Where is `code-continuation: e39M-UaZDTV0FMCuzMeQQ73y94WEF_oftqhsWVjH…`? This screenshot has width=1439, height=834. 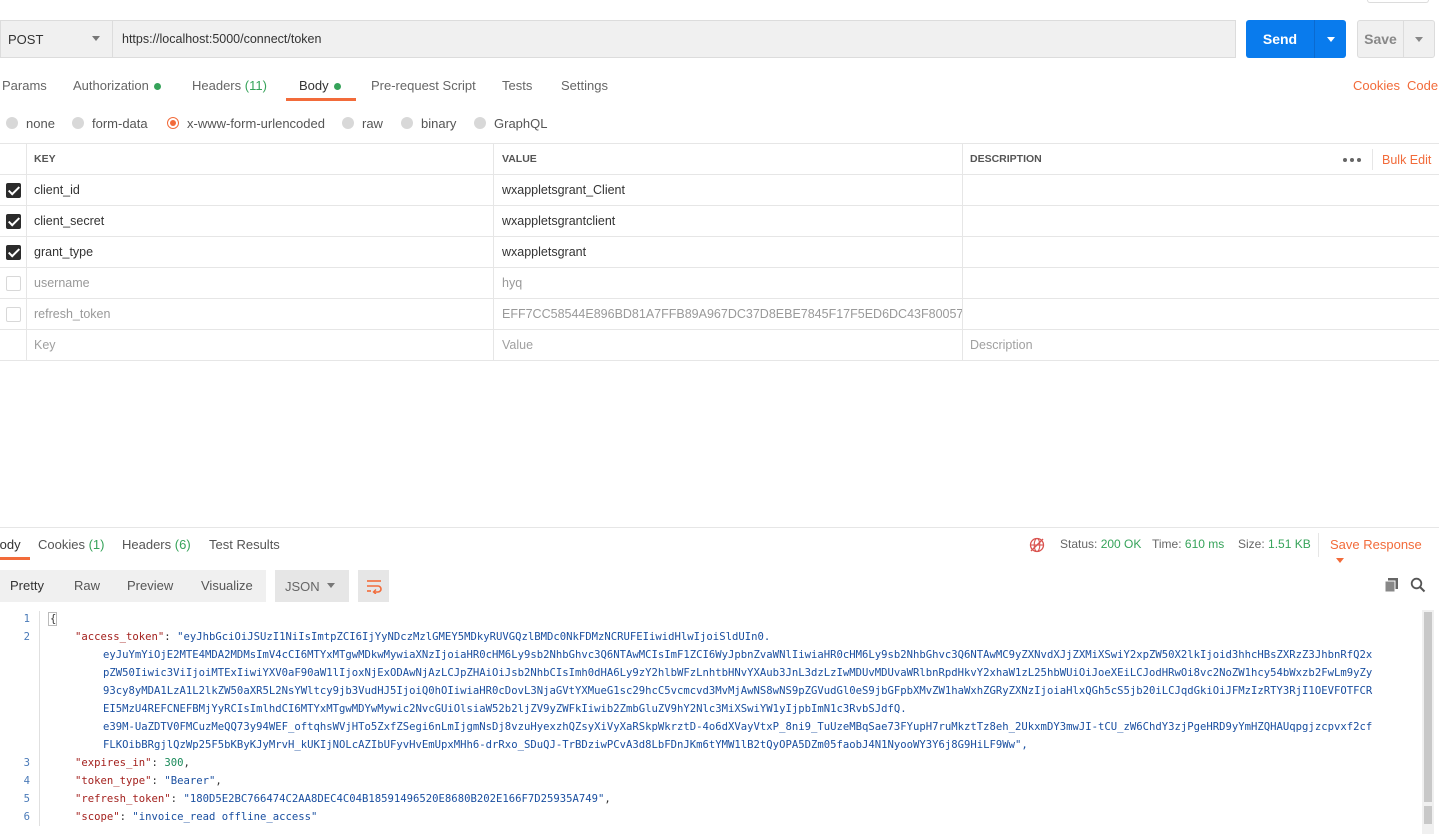
code-continuation: e39M-UaZDTV0FMCuzMeQQ73y94WEF_oftqhsWVjH… is located at coordinates (738, 727).